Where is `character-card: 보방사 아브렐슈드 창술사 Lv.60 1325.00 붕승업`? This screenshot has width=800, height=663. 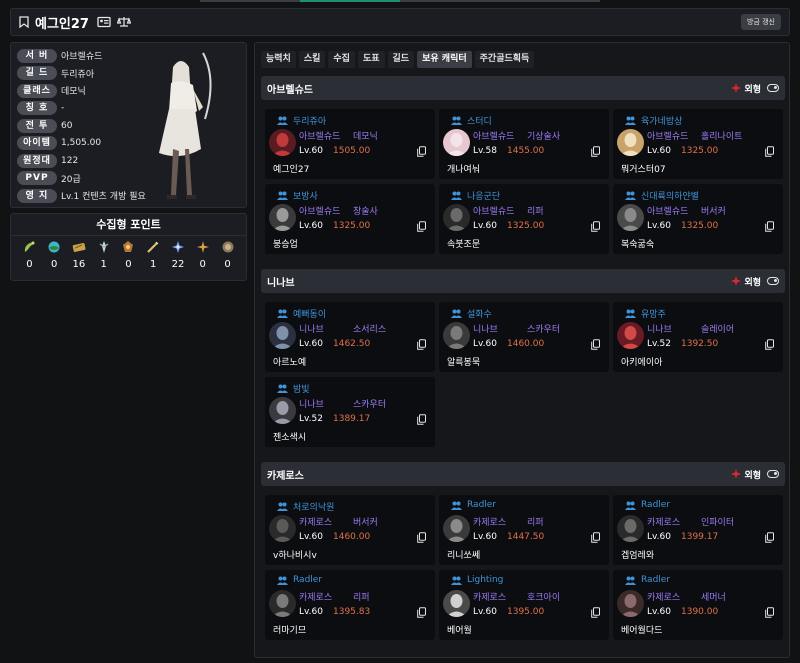
character-card: 보방사 아브렐슈드 창술사 Lv.60 1325.00 붕승업 is located at coordinates (350, 219).